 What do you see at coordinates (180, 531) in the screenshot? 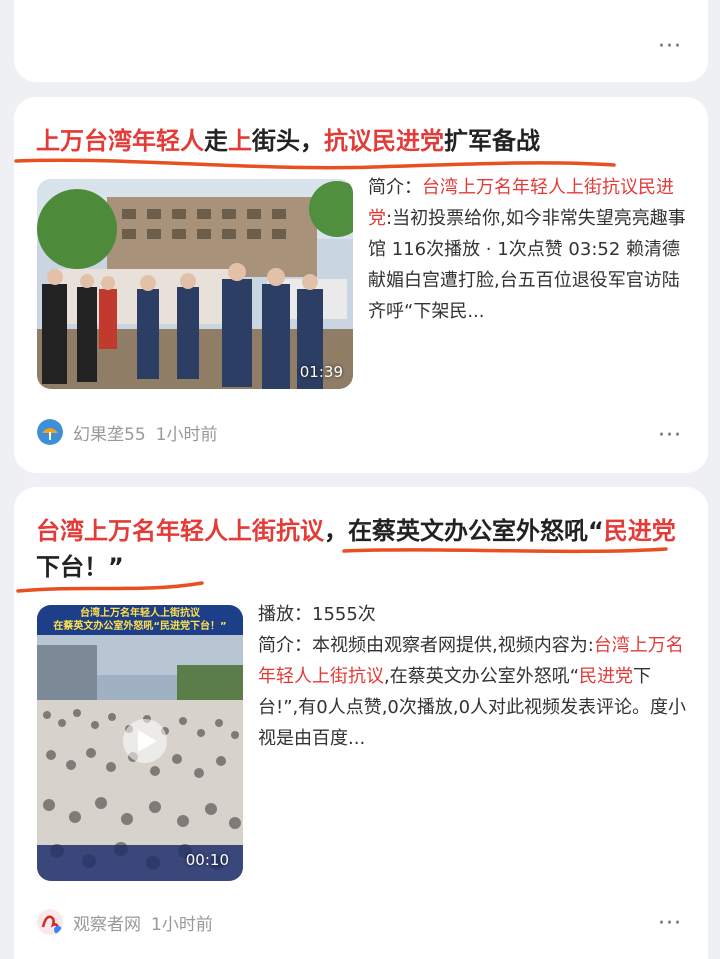
I see `title-highlight: 台湾上万名年轻人上街抗议` at bounding box center [180, 531].